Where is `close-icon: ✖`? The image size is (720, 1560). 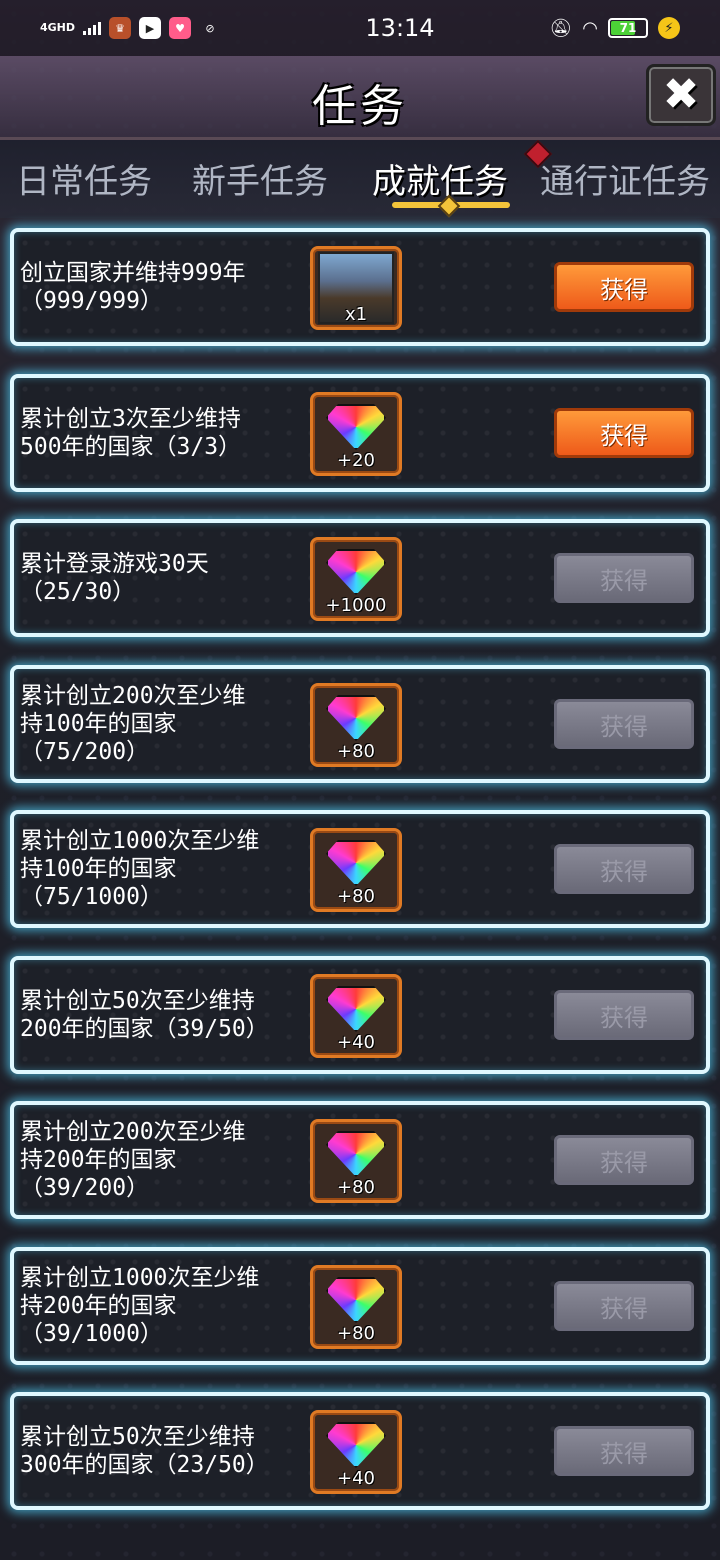
close-icon: ✖ is located at coordinates (681, 94).